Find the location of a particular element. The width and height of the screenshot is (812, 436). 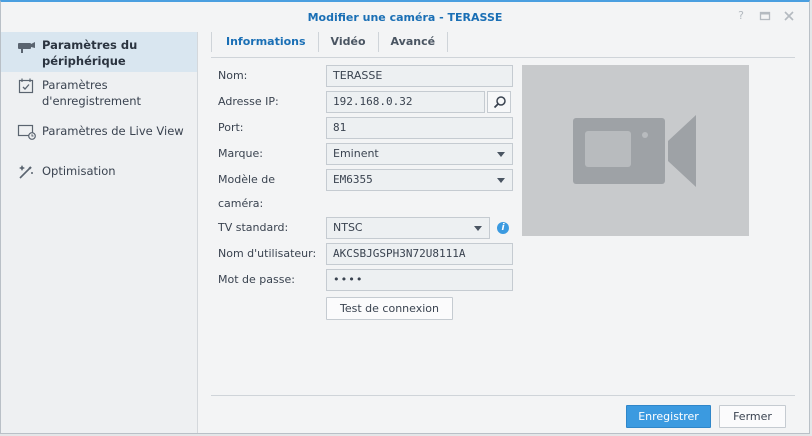

port-label: Port: is located at coordinates (231, 127).